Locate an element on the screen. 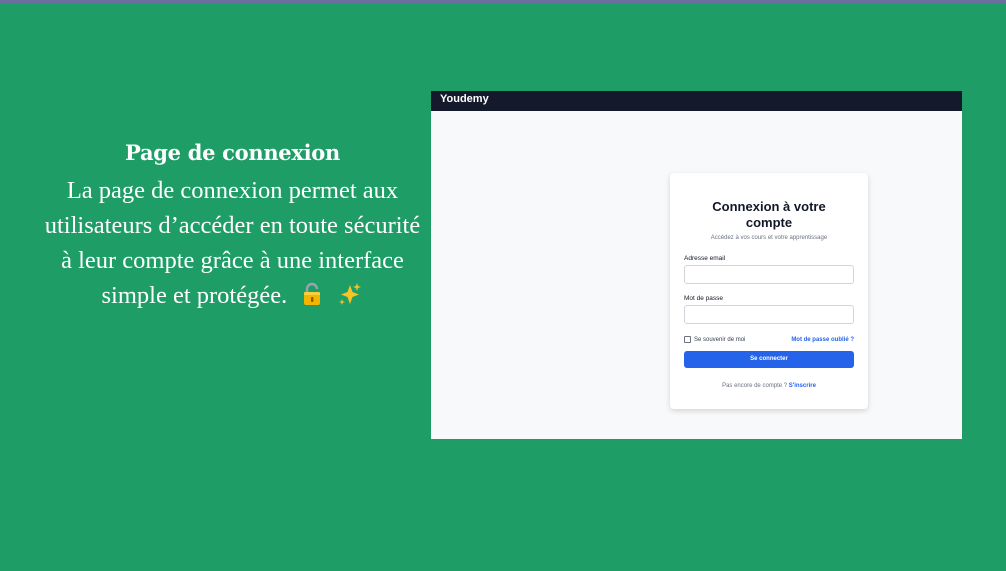  remember-label: Se souvenir de moi is located at coordinates (720, 339).